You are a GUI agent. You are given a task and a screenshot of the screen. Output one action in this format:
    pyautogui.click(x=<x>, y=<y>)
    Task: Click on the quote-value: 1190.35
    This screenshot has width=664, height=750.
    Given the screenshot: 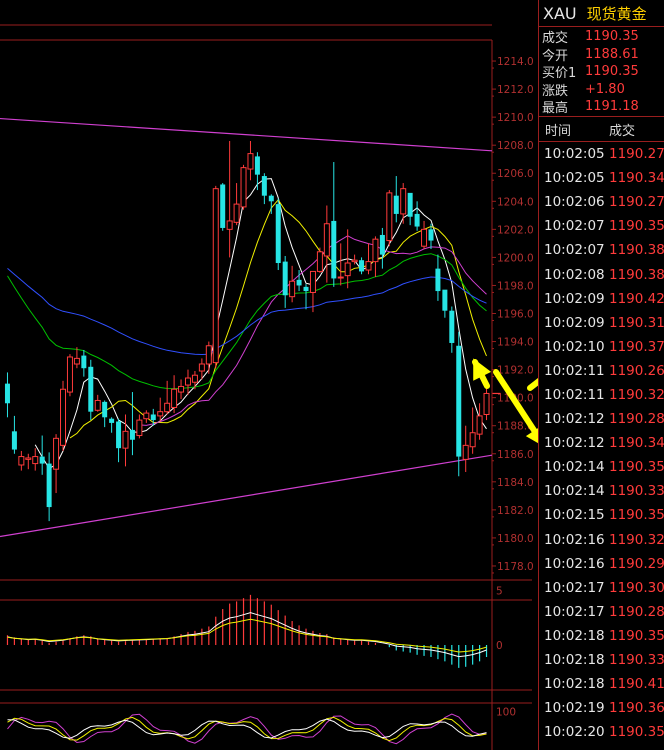 What is the action you would take?
    pyautogui.click(x=612, y=37)
    